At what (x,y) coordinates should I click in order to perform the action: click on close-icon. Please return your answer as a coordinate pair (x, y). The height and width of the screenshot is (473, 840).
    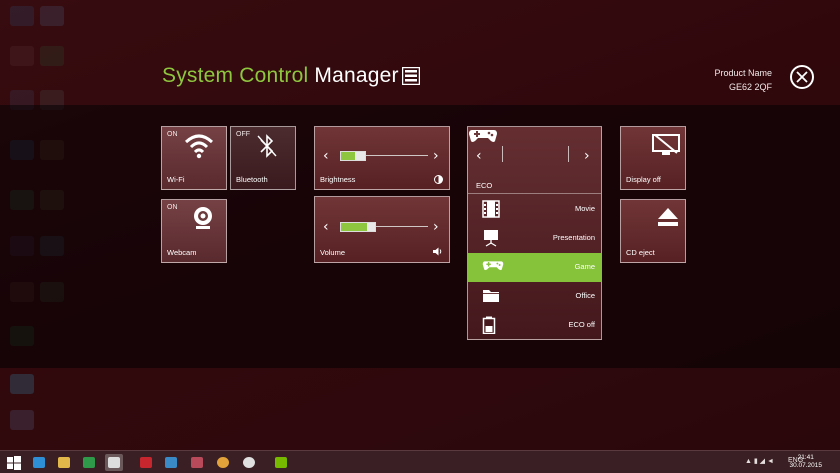
    Looking at the image, I should click on (802, 77).